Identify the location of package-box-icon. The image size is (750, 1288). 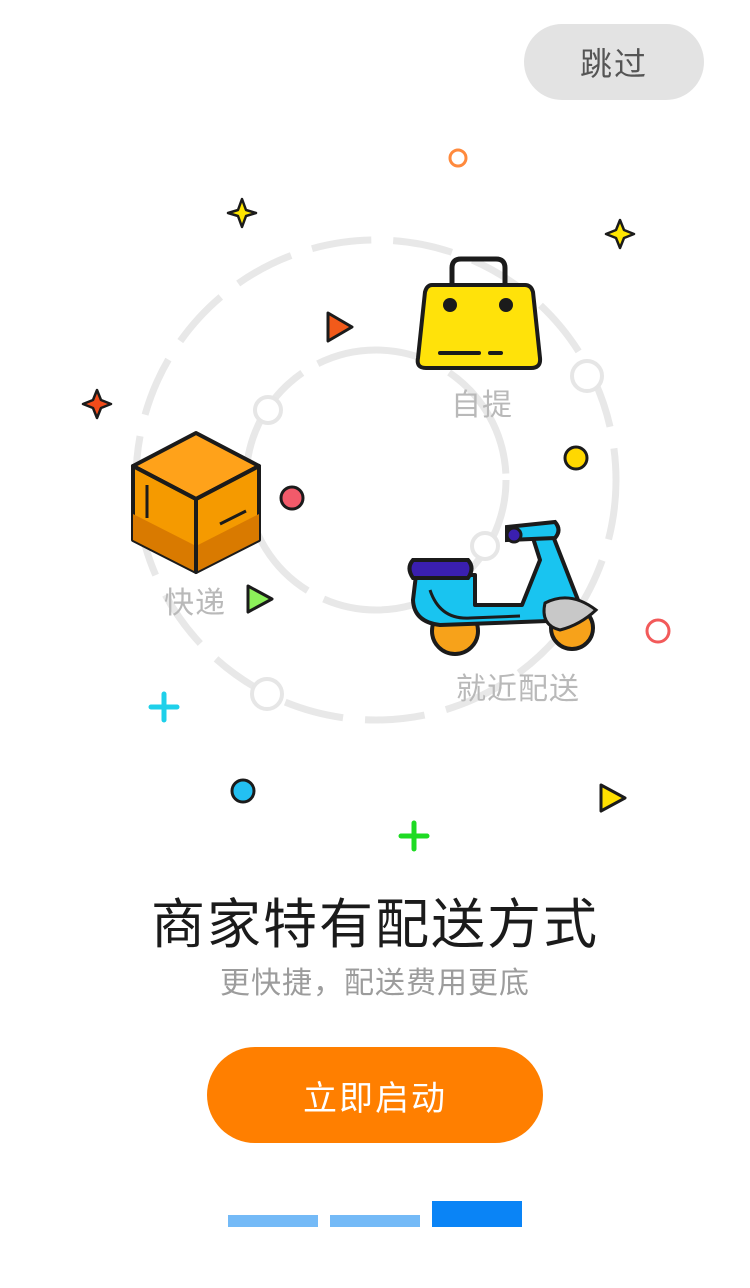
(196, 502).